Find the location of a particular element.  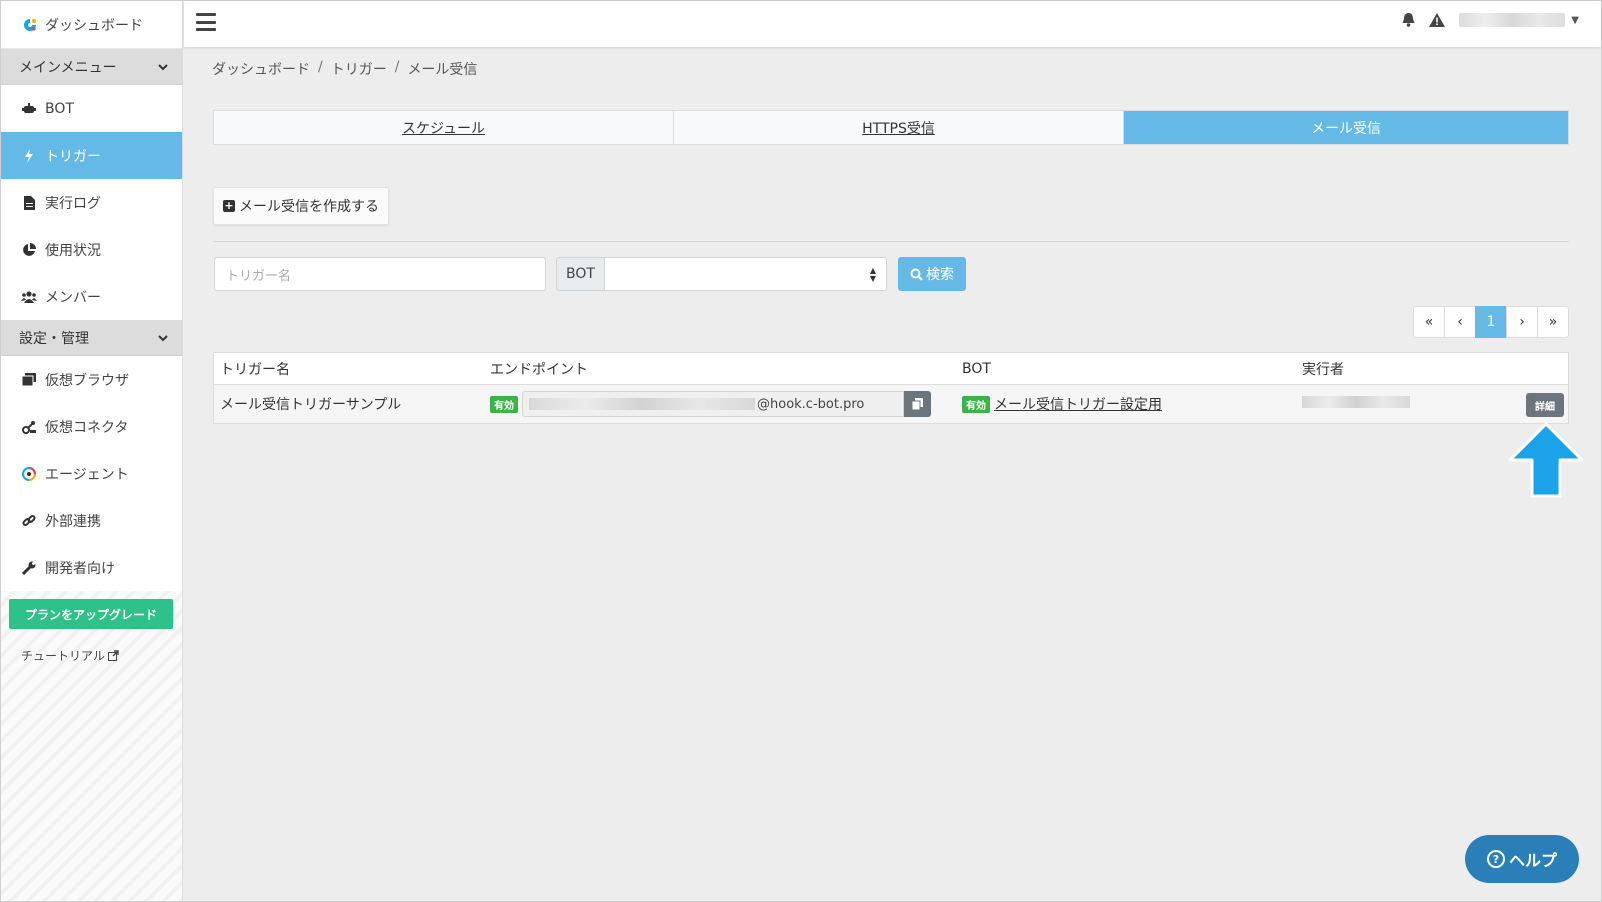

wrench-icon is located at coordinates (29, 568).